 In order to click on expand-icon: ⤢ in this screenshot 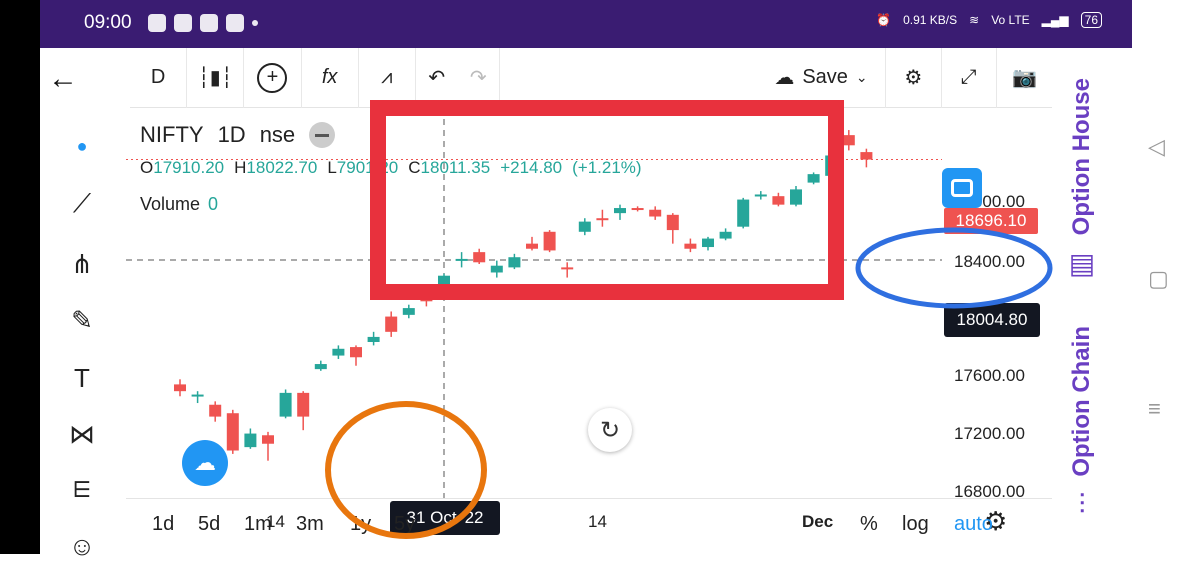, I will do `click(968, 77)`.